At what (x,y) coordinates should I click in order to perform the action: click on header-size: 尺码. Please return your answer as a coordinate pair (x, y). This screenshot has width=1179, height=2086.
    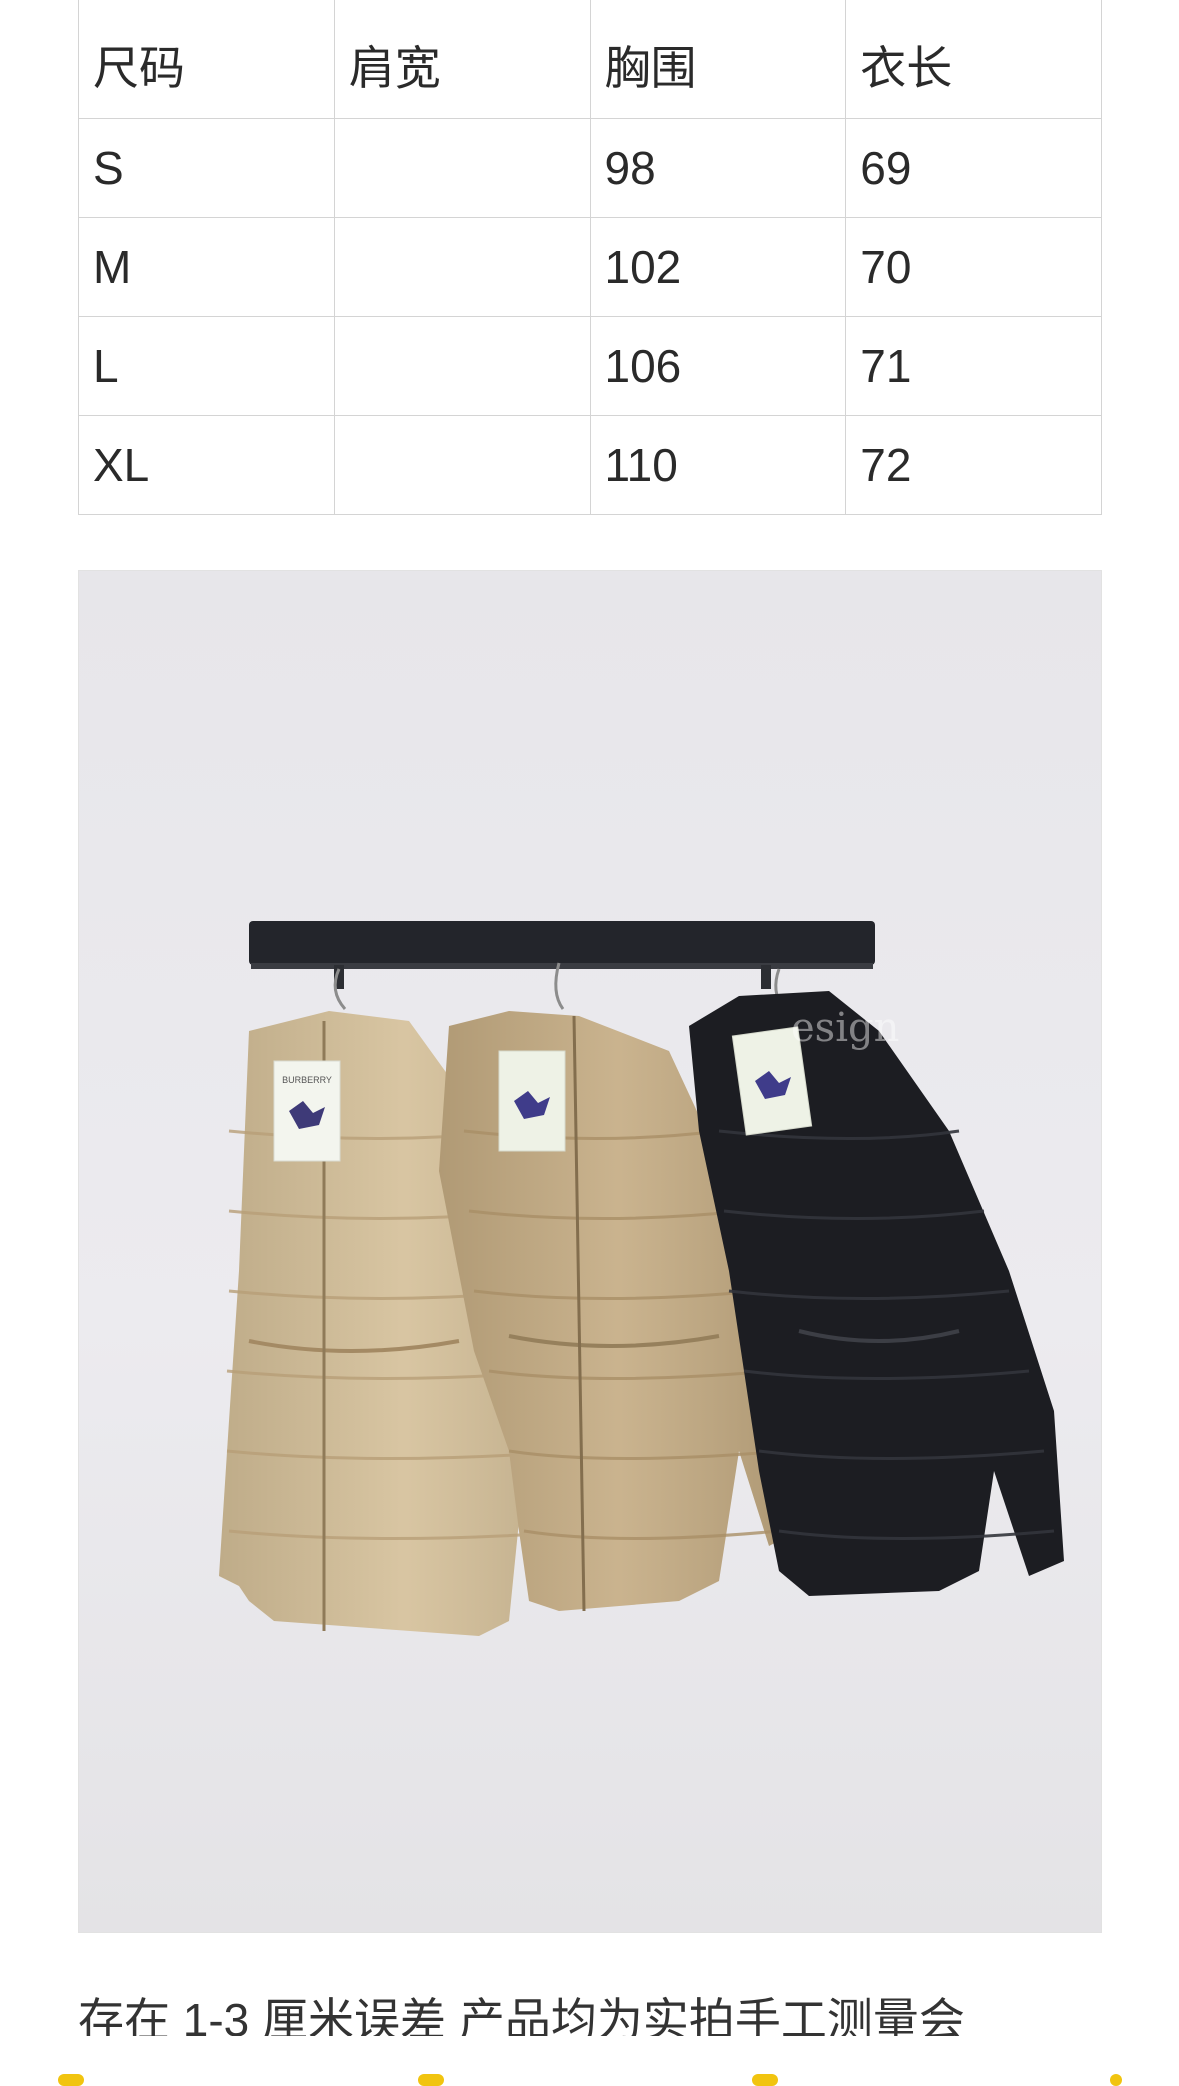
    Looking at the image, I should click on (206, 59).